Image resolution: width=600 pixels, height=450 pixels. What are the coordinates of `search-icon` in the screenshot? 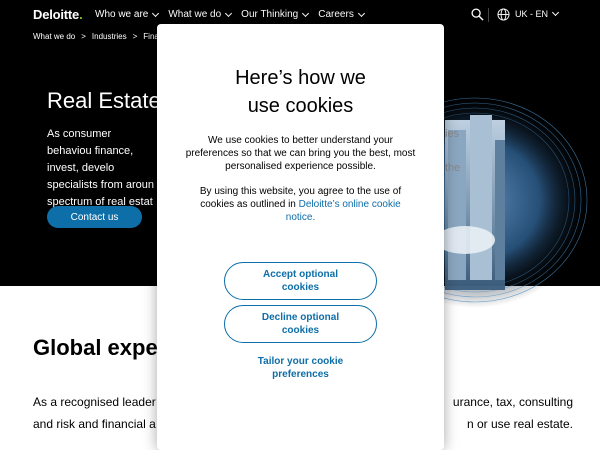 It's located at (477, 14).